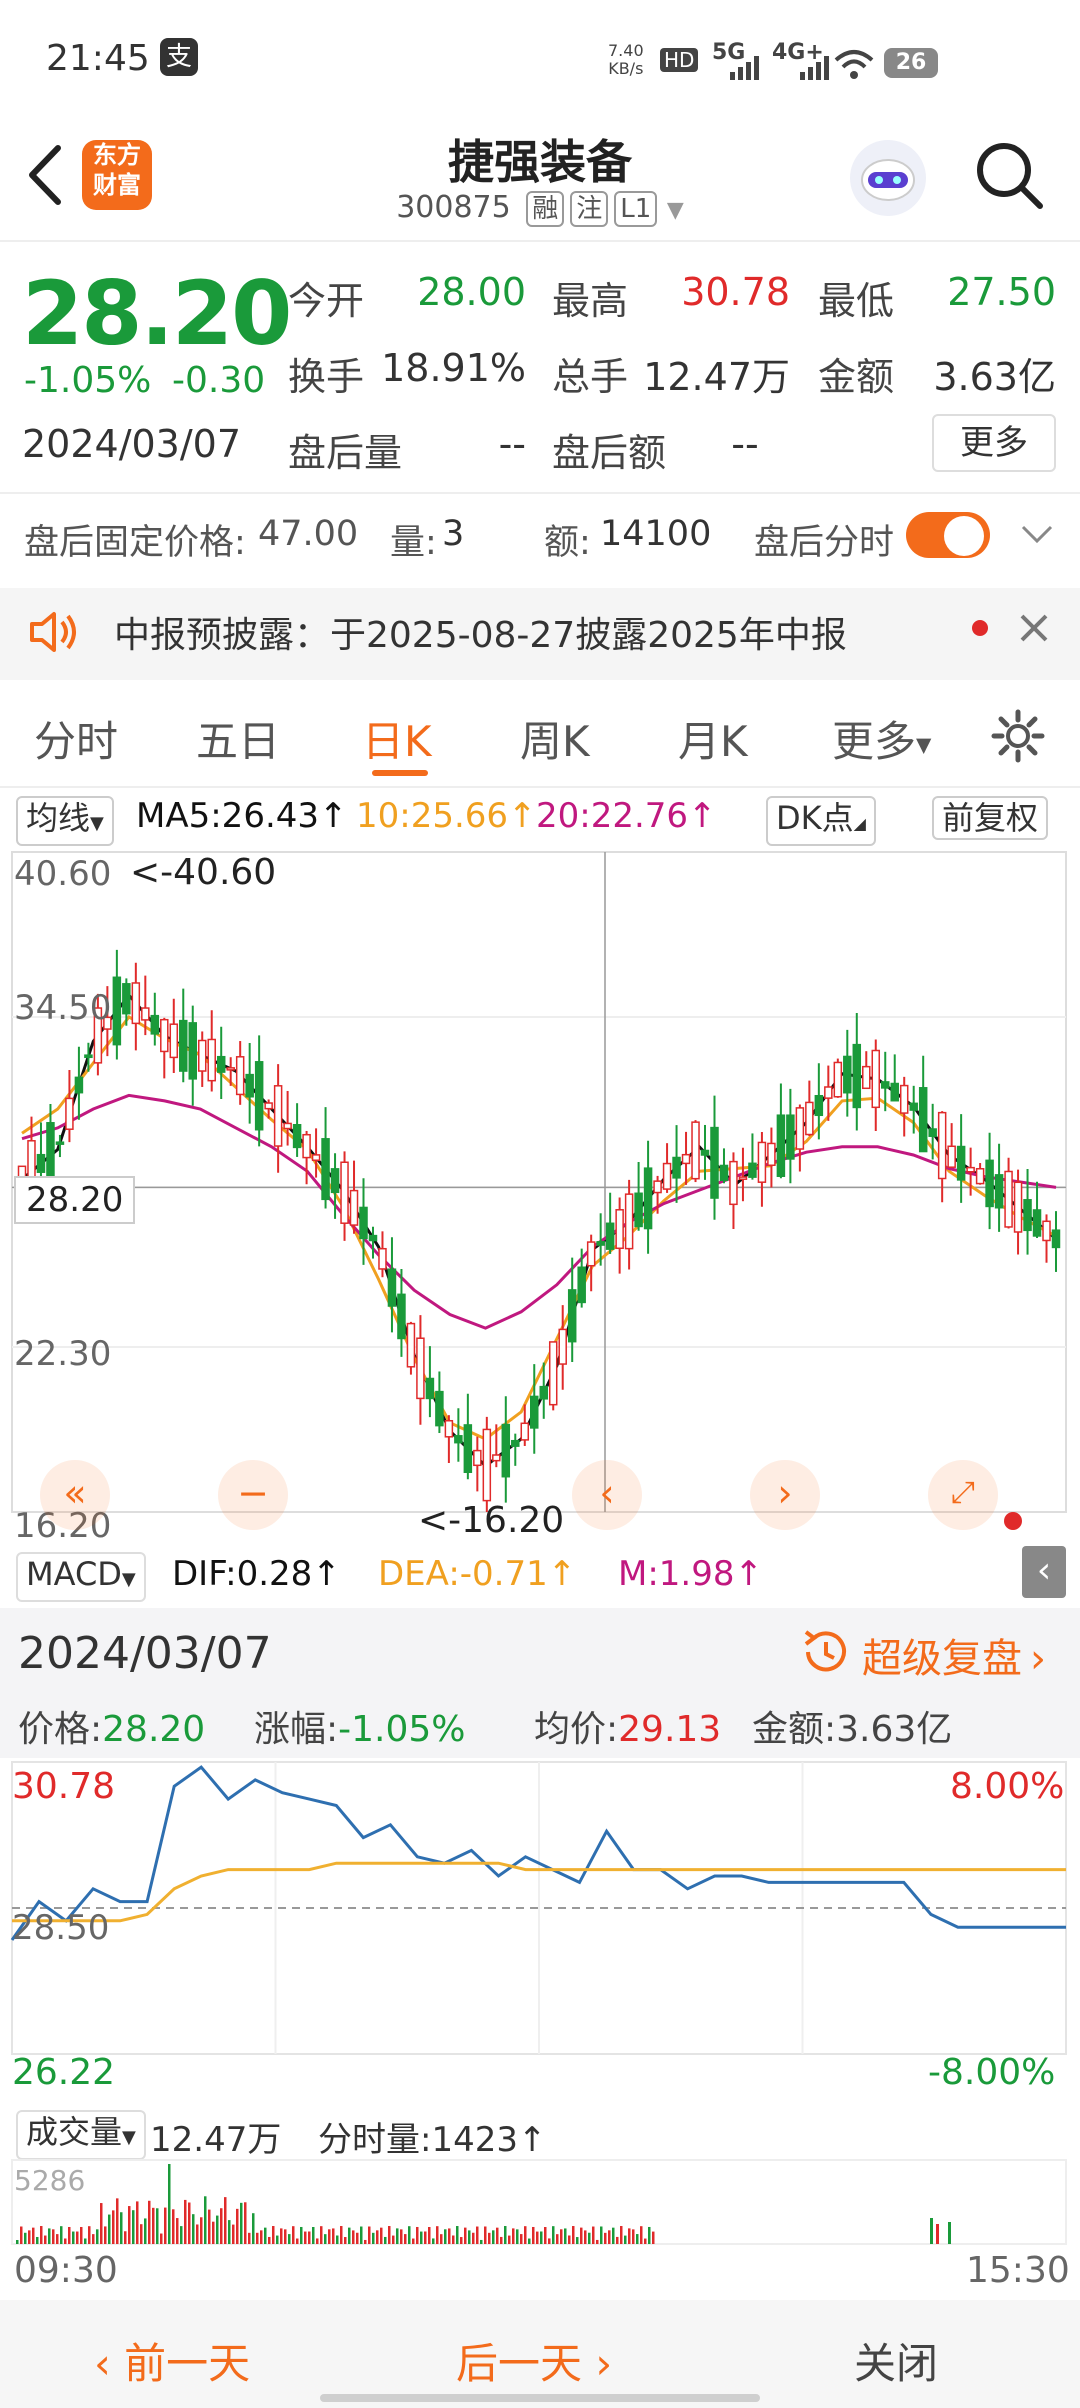 The image size is (1080, 2408). What do you see at coordinates (453, 534) in the screenshot?
I see `ah-qty: 3` at bounding box center [453, 534].